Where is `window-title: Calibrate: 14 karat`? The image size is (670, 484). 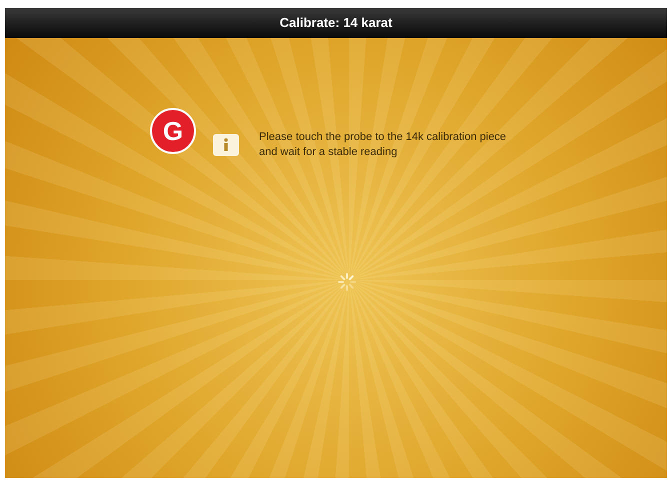 window-title: Calibrate: 14 karat is located at coordinates (336, 23).